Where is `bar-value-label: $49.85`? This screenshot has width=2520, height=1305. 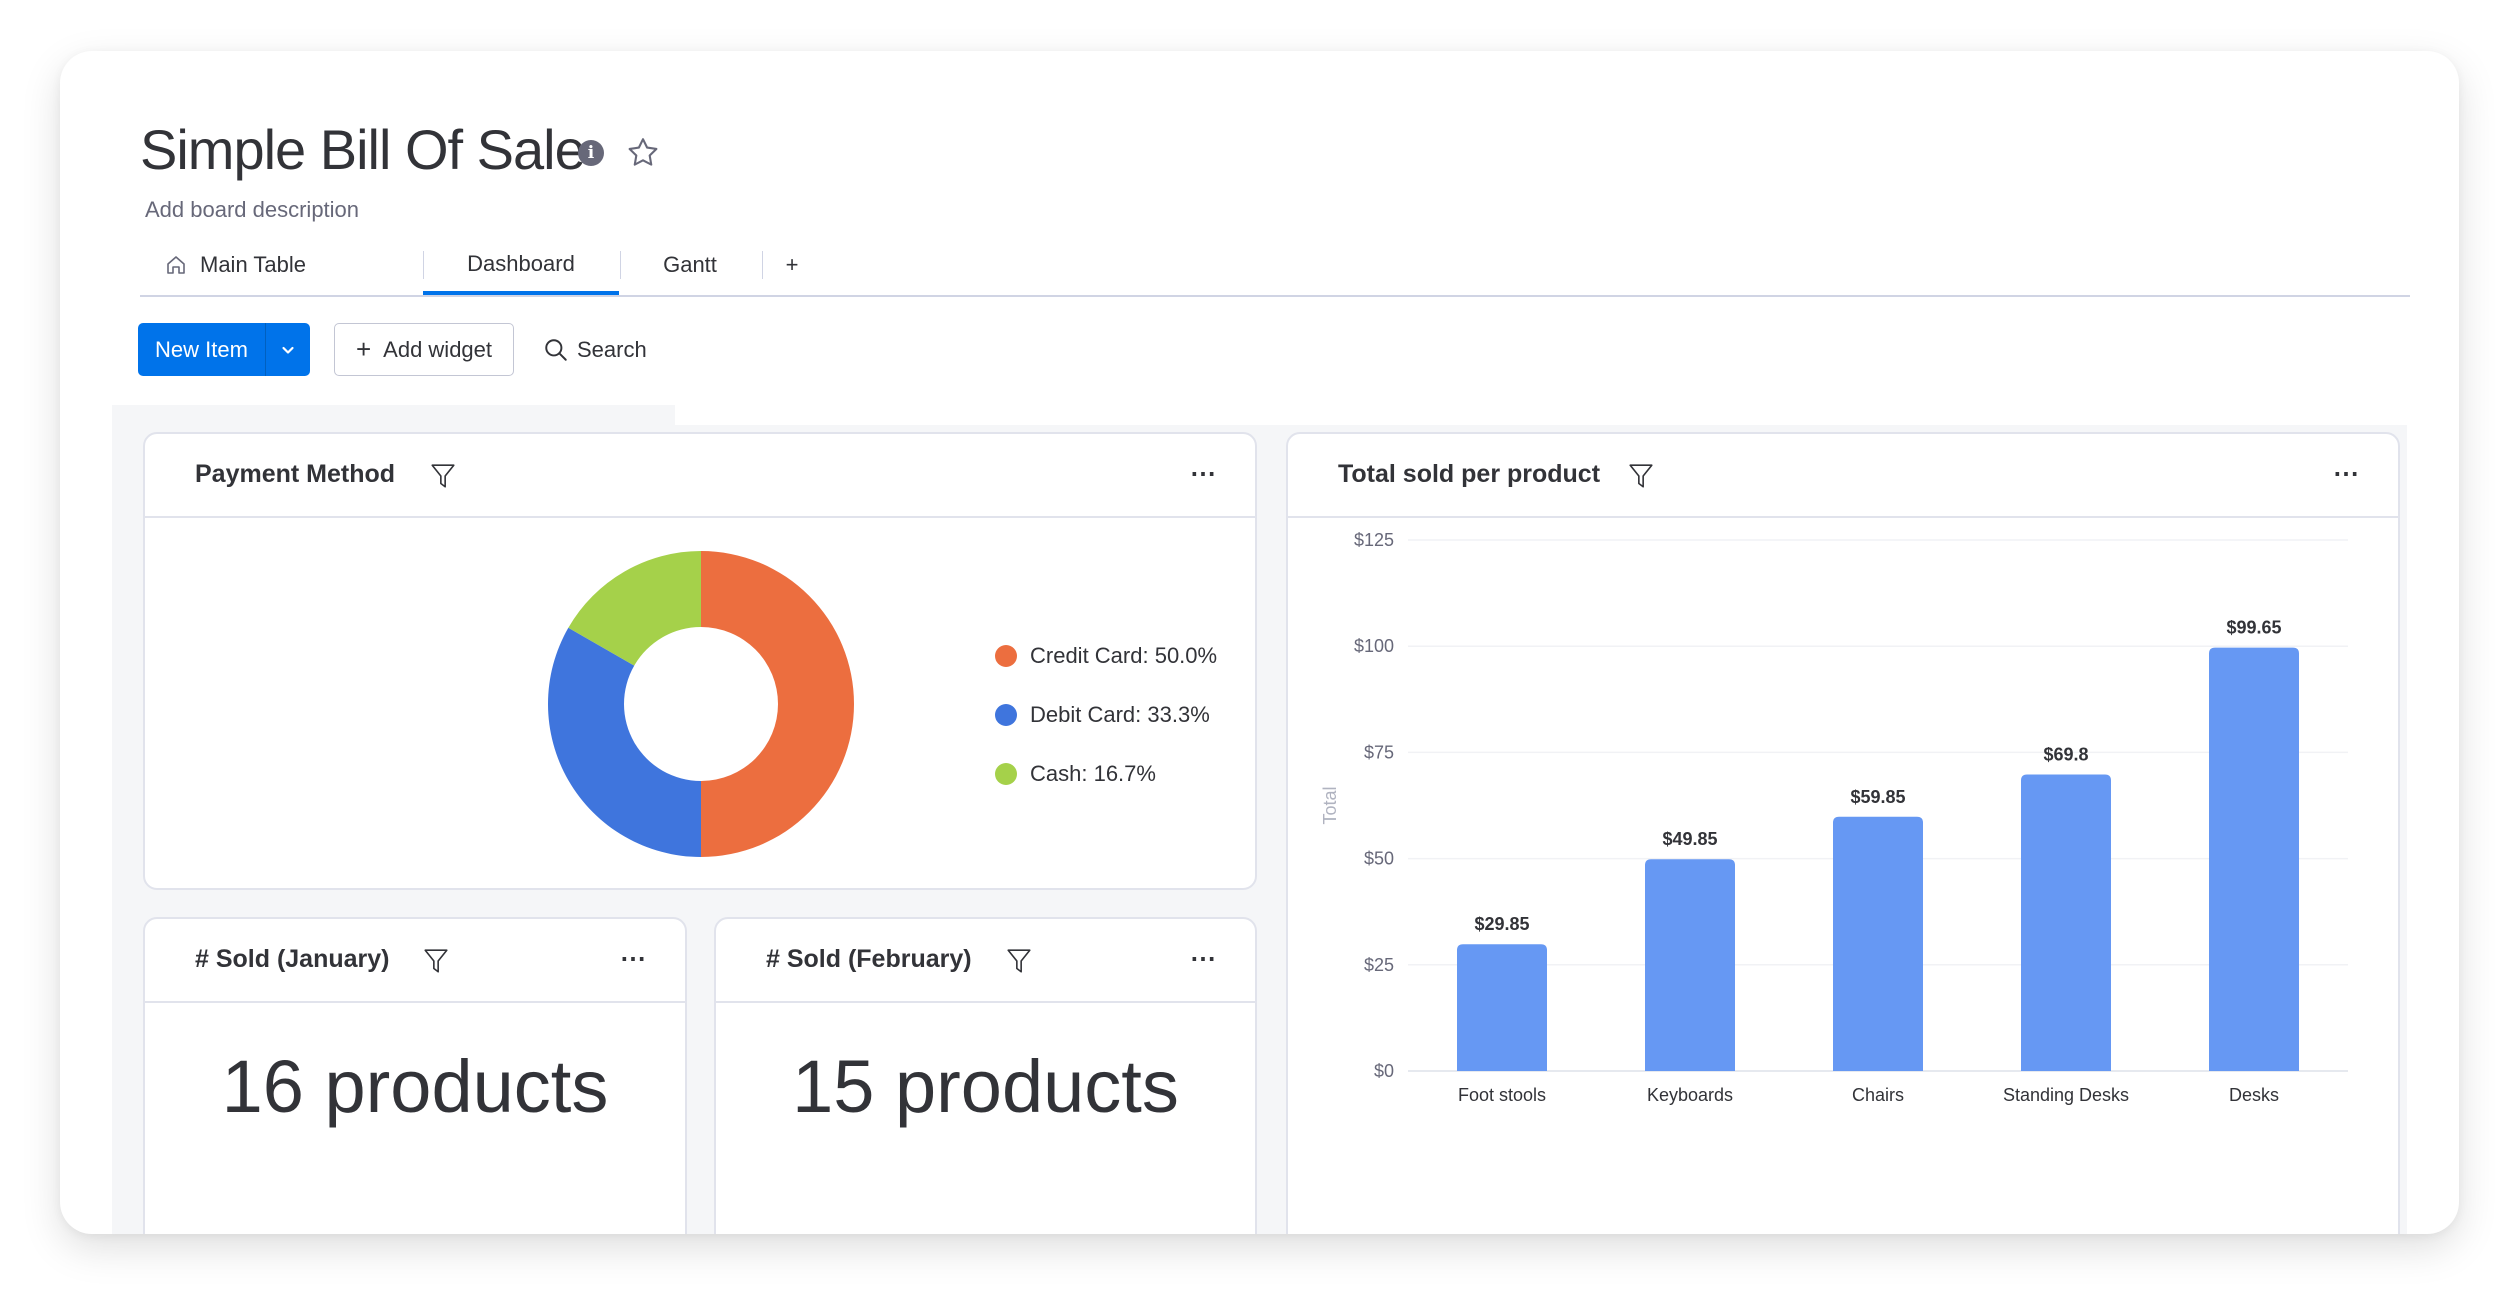
bar-value-label: $49.85 is located at coordinates (1689, 839).